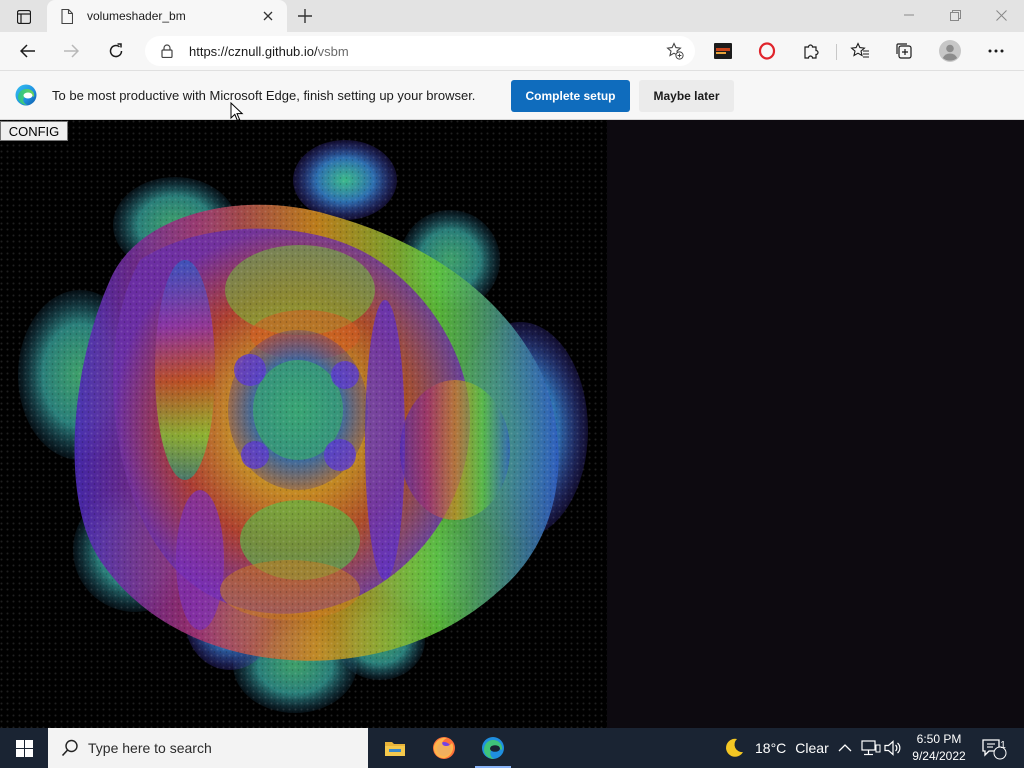 This screenshot has height=768, width=1024. What do you see at coordinates (995, 748) in the screenshot?
I see `notifications-icon: 1` at bounding box center [995, 748].